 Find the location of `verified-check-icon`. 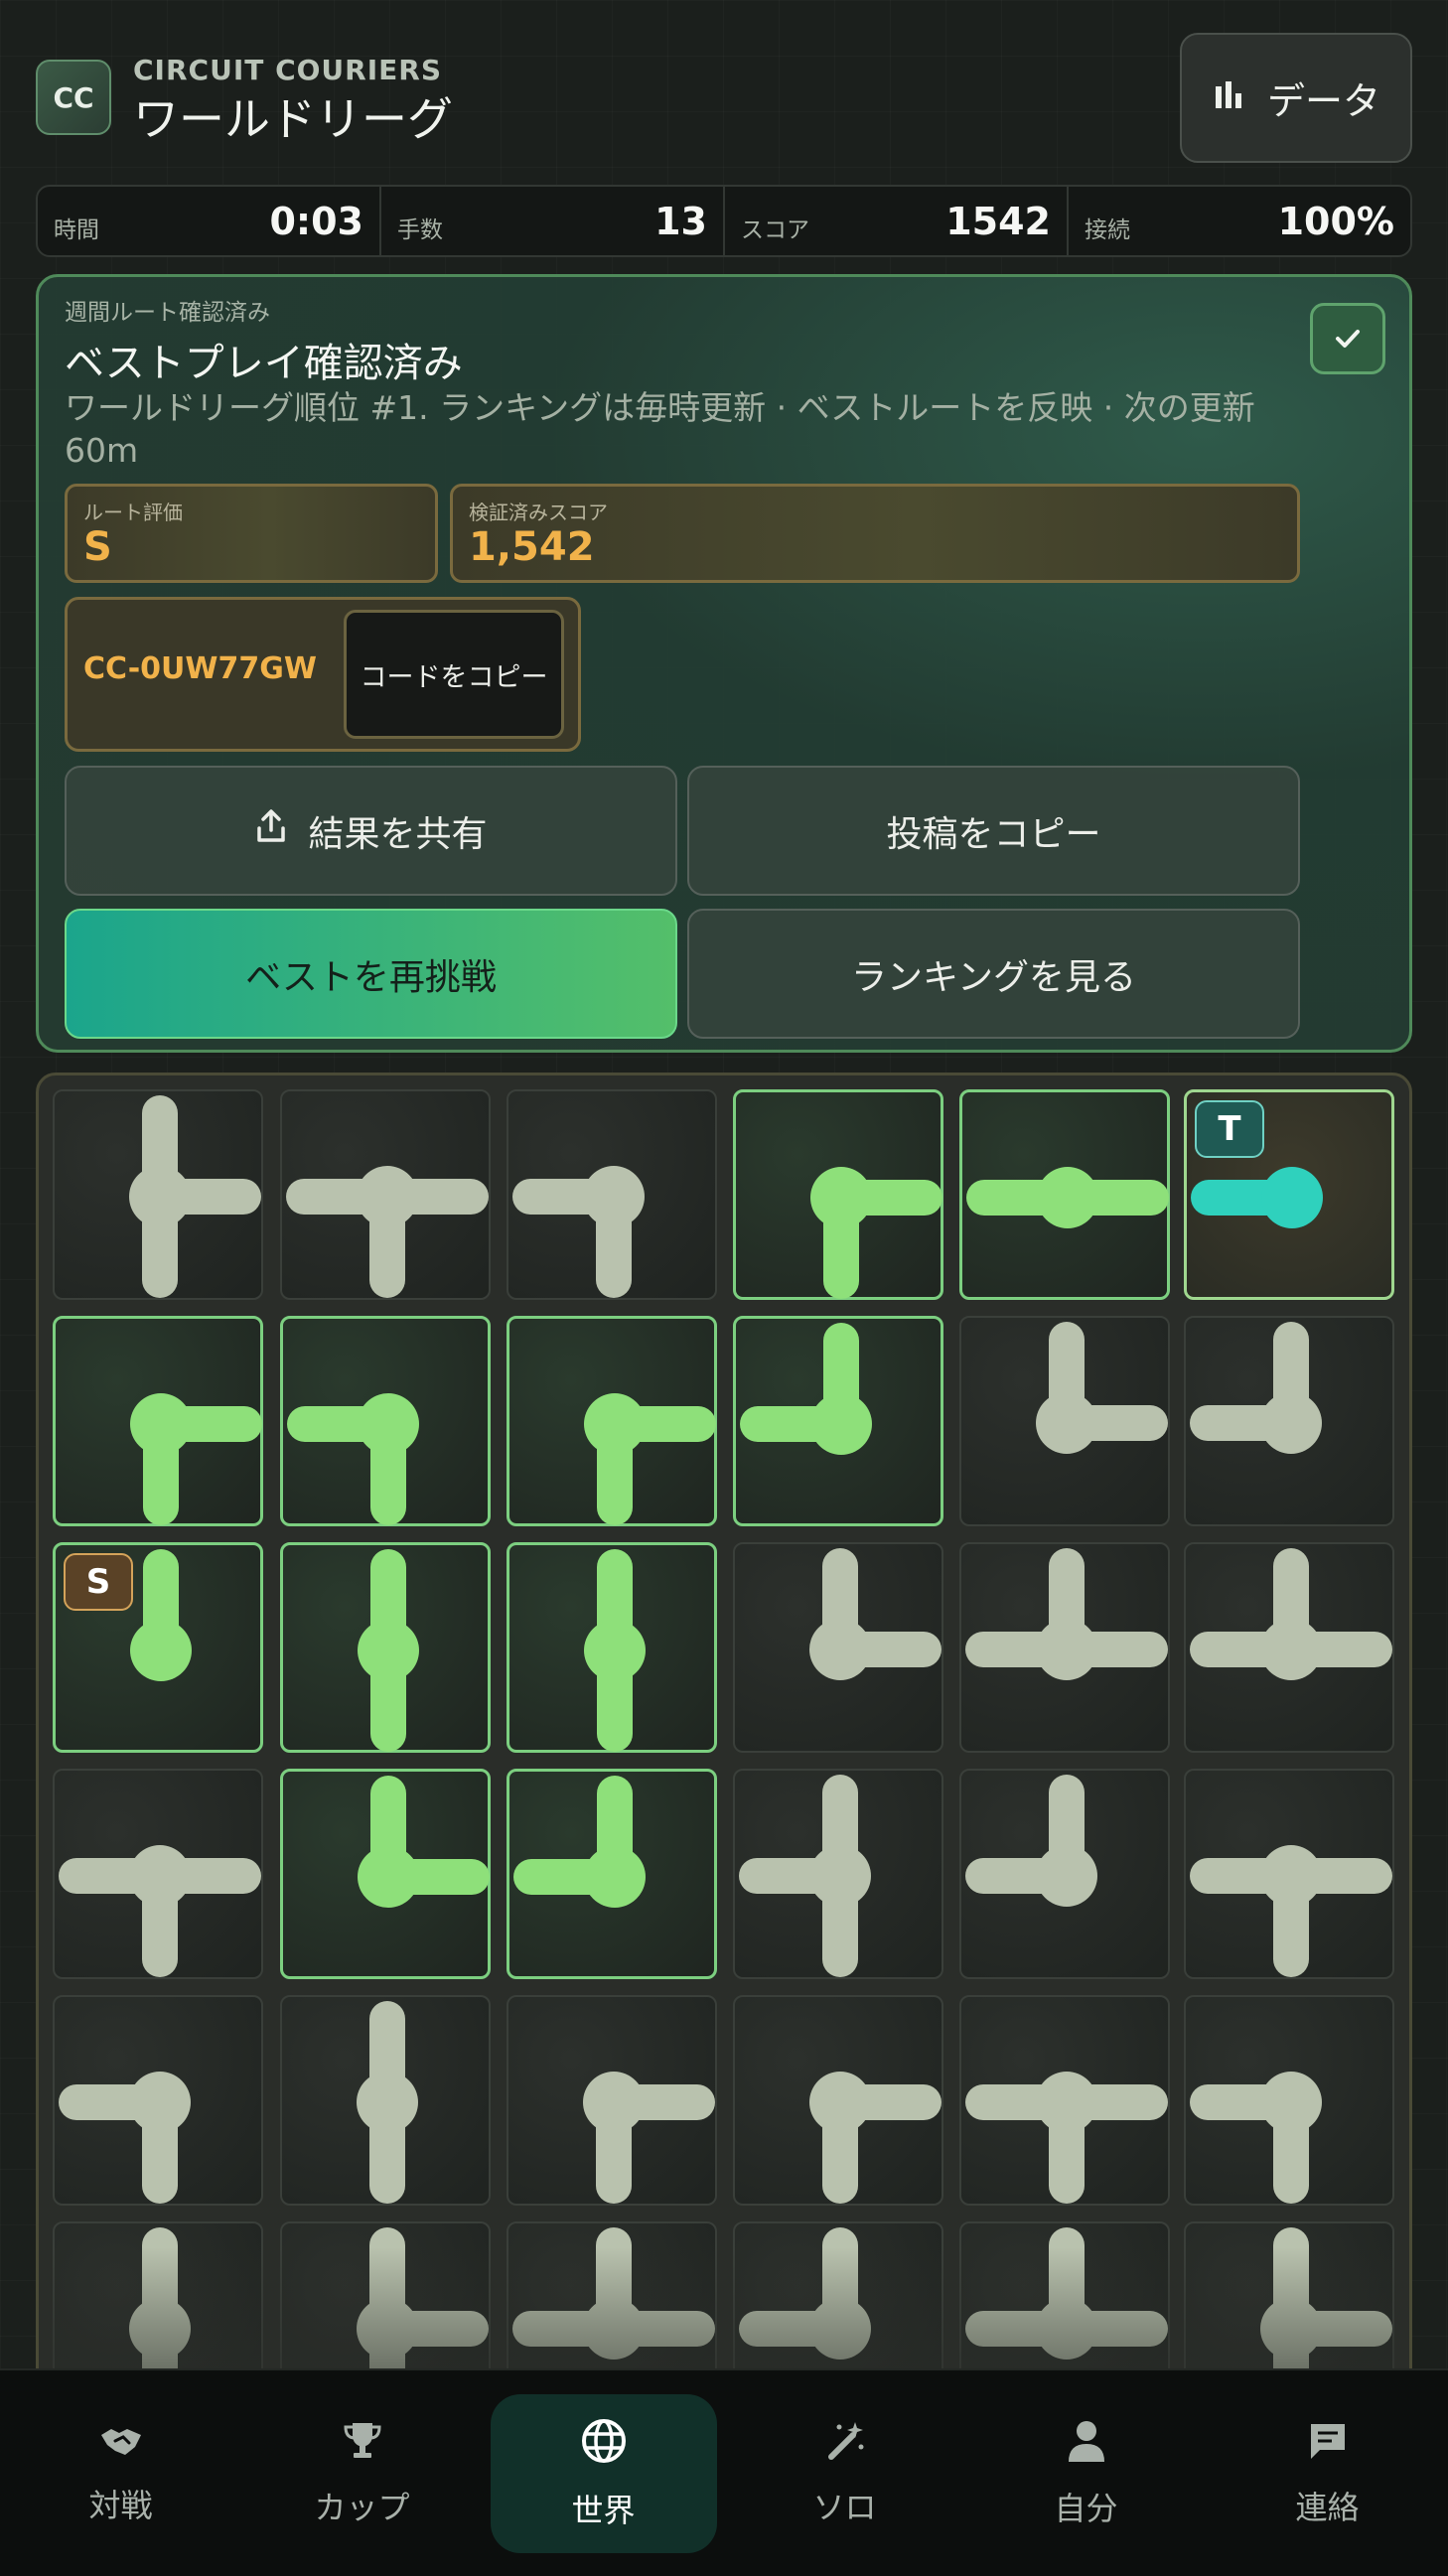

verified-check-icon is located at coordinates (1347, 339).